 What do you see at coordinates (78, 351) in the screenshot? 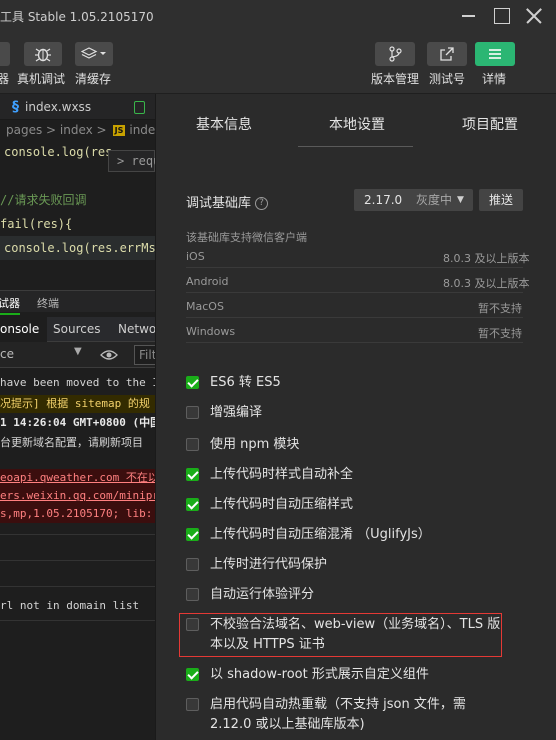
I see `chevron-down-icon: ▼` at bounding box center [78, 351].